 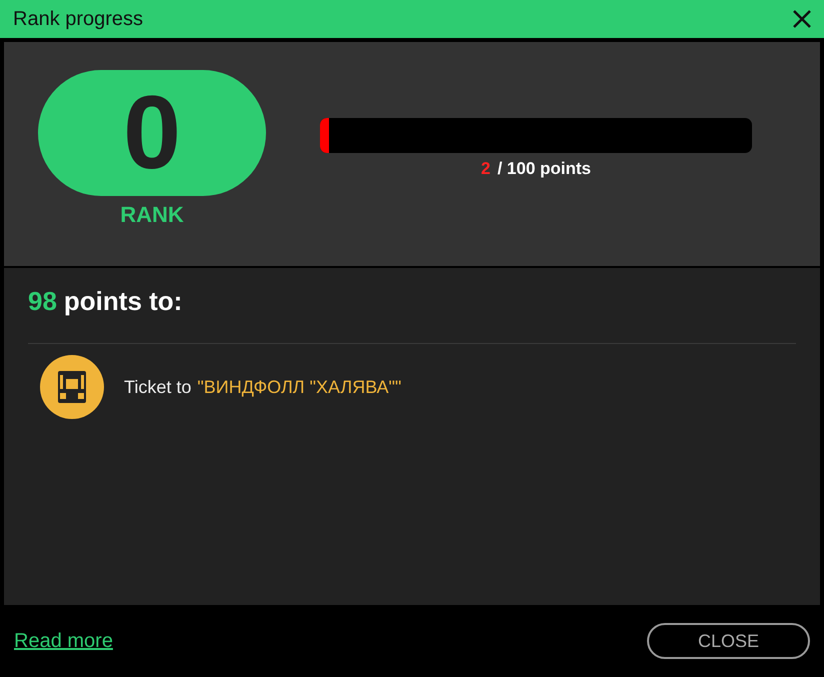 What do you see at coordinates (72, 387) in the screenshot?
I see `ticket-icon` at bounding box center [72, 387].